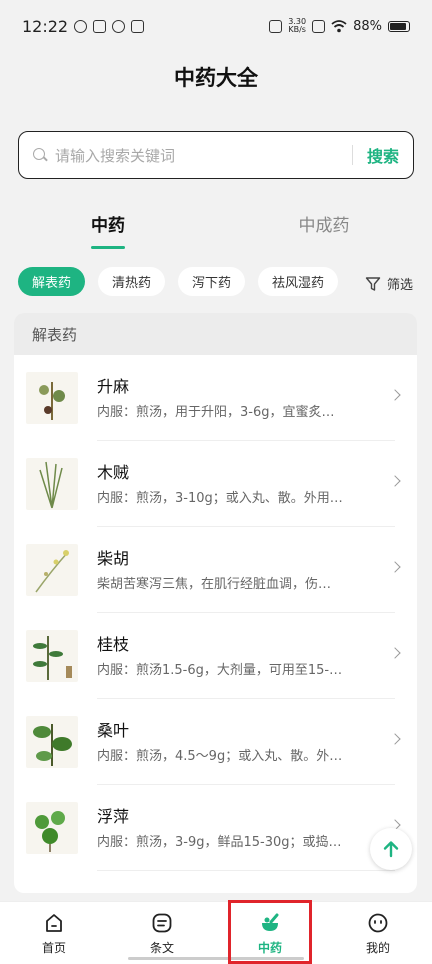 The image size is (432, 964). Describe the element at coordinates (276, 26) in the screenshot. I see `vibrate-icon` at that location.